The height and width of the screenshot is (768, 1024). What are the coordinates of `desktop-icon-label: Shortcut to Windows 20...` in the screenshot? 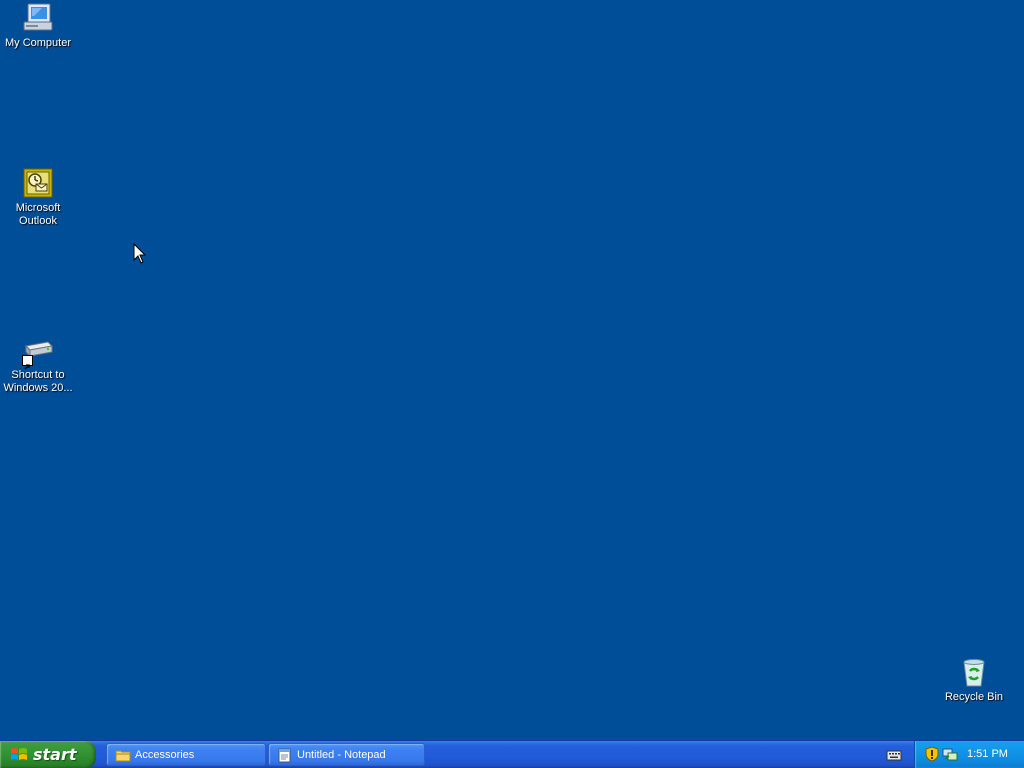 It's located at (38, 382).